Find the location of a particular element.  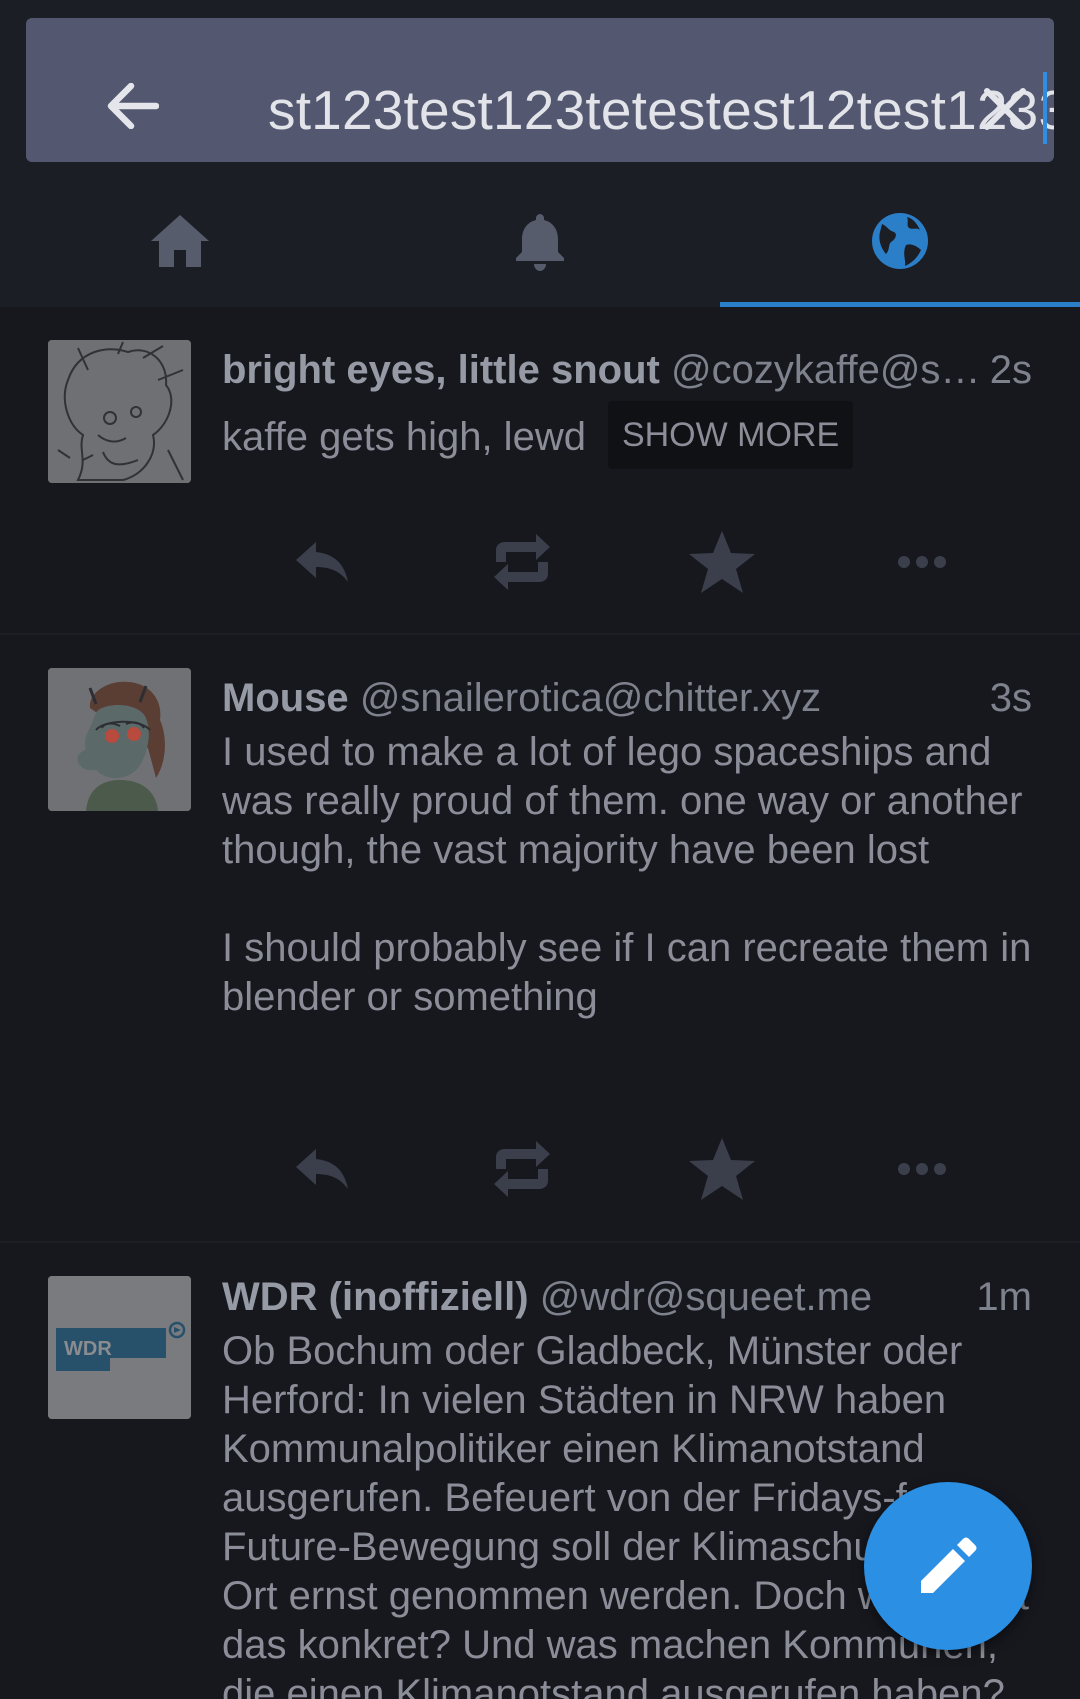

wdr-logo-text: WDR is located at coordinates (88, 1349).